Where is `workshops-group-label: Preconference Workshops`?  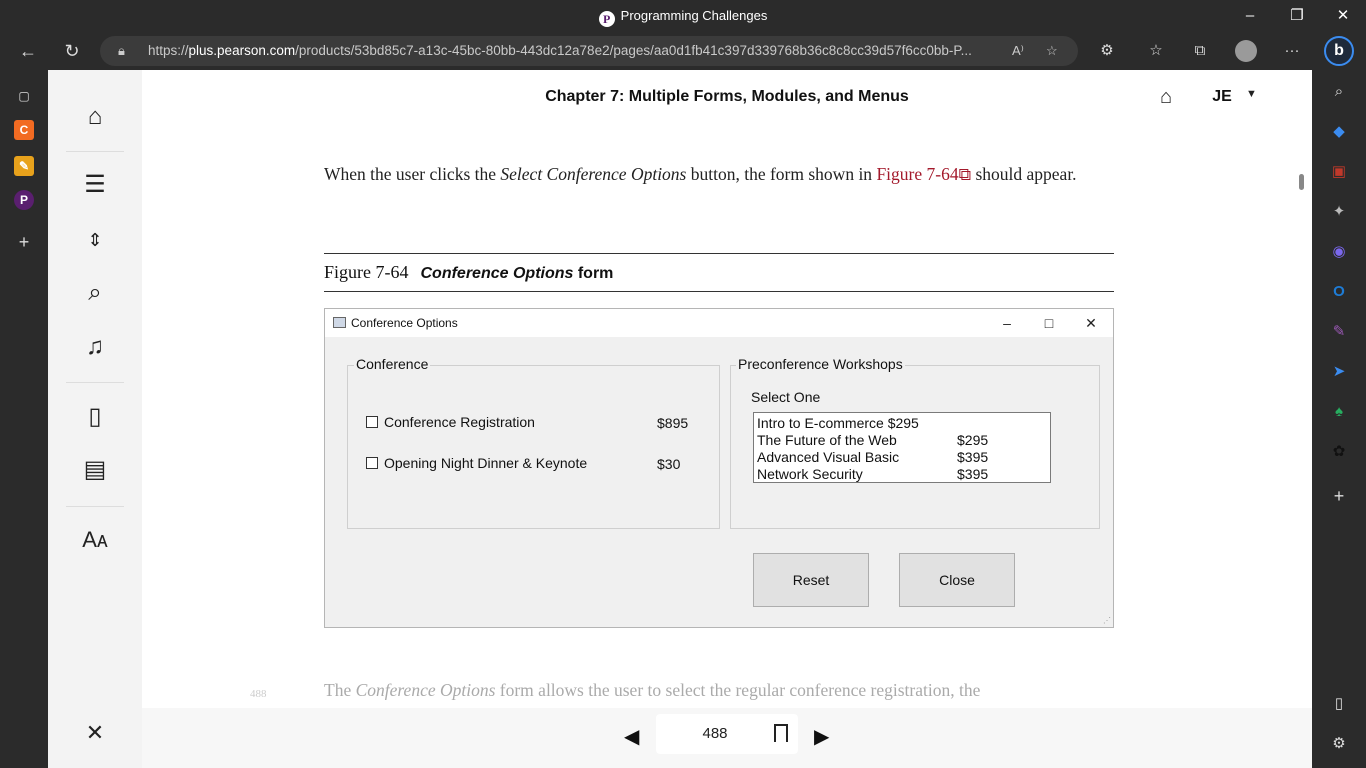 workshops-group-label: Preconference Workshops is located at coordinates (820, 364).